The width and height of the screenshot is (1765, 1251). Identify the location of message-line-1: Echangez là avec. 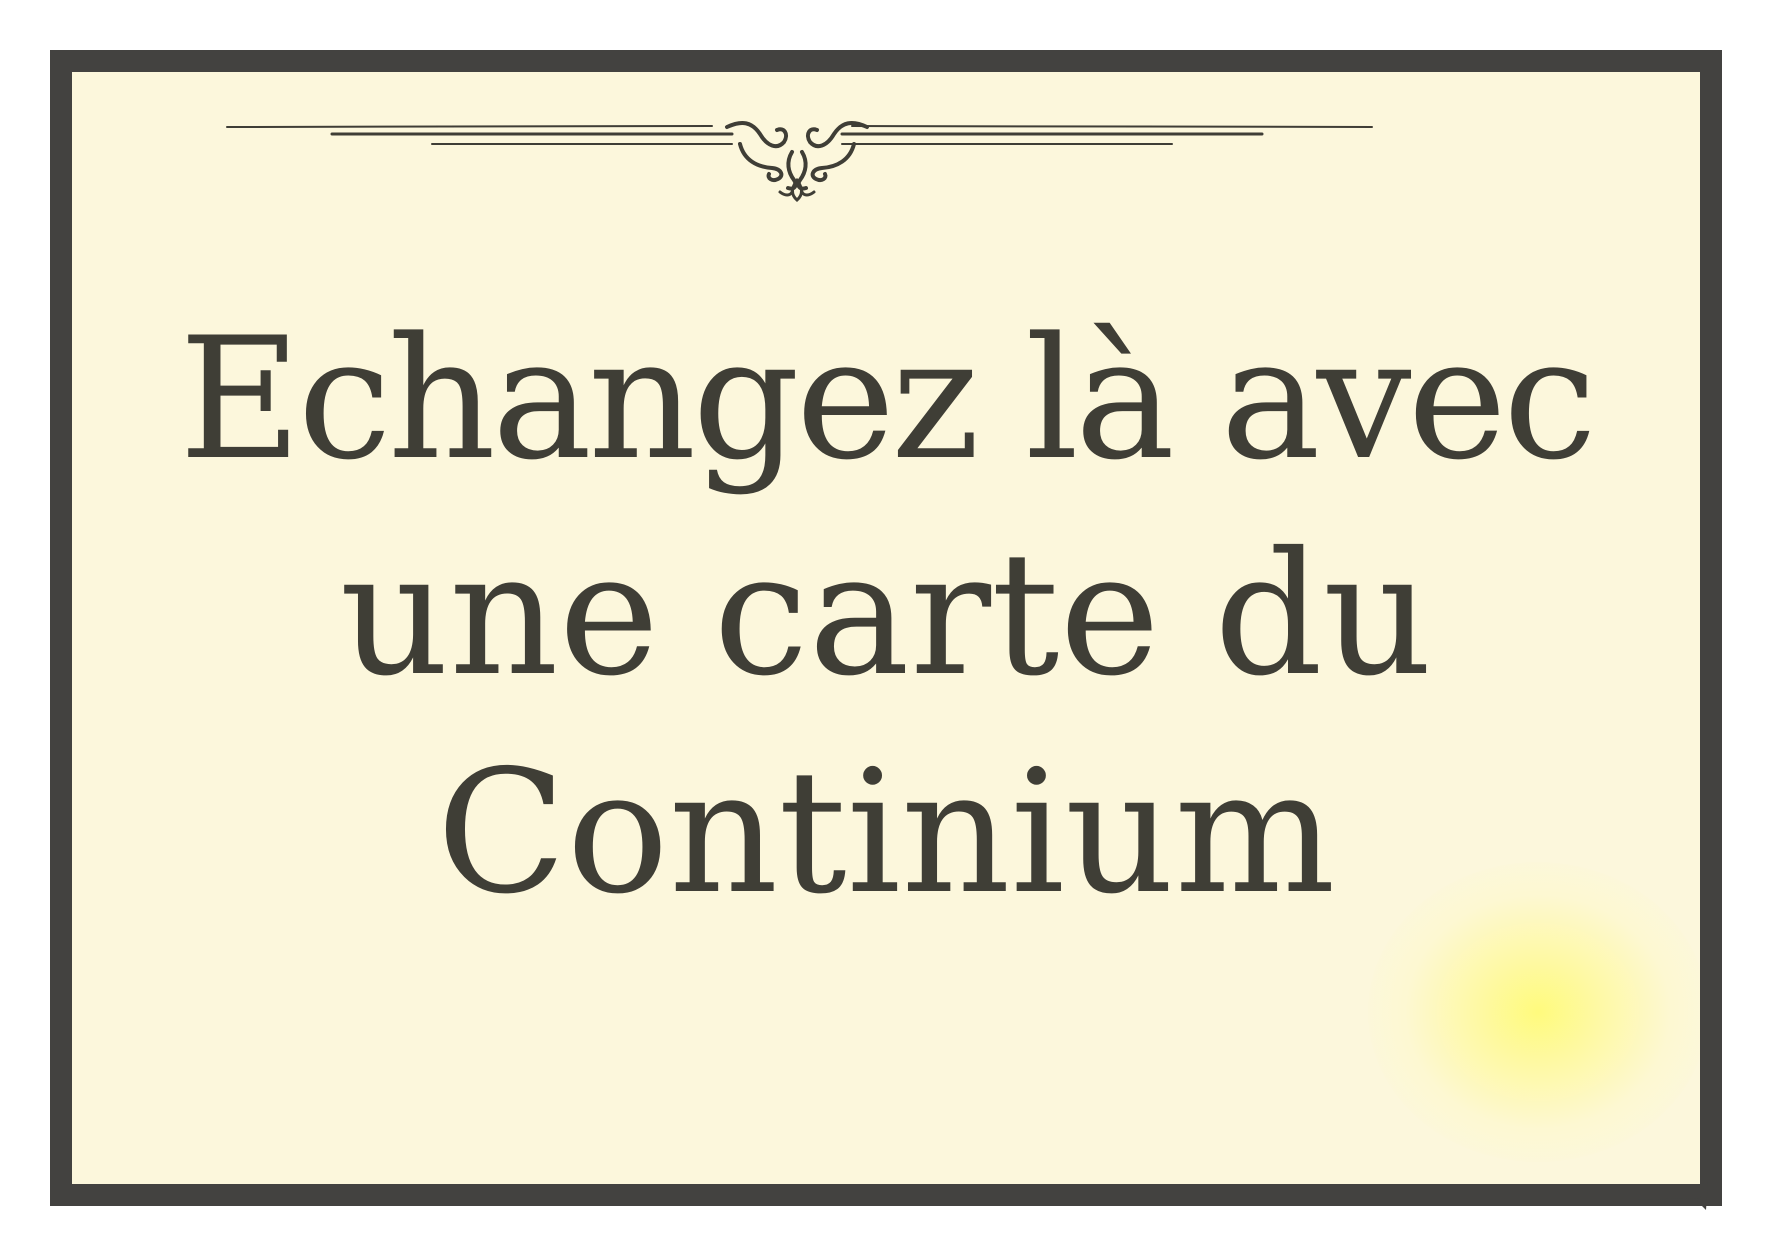
(887, 399).